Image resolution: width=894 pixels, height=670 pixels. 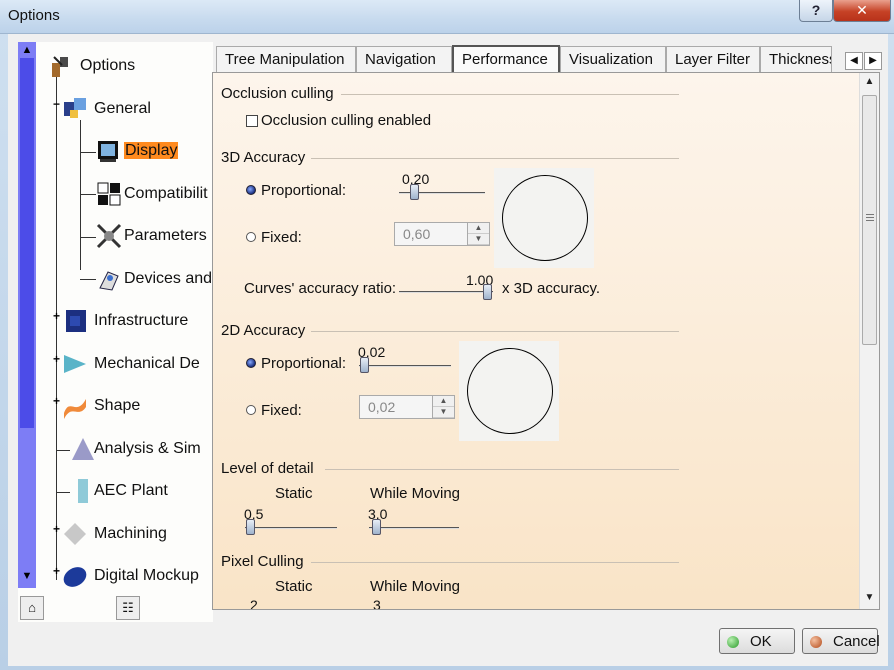 I want to click on accuracy-2d-fixed-label: Fixed:, so click(x=281, y=410).